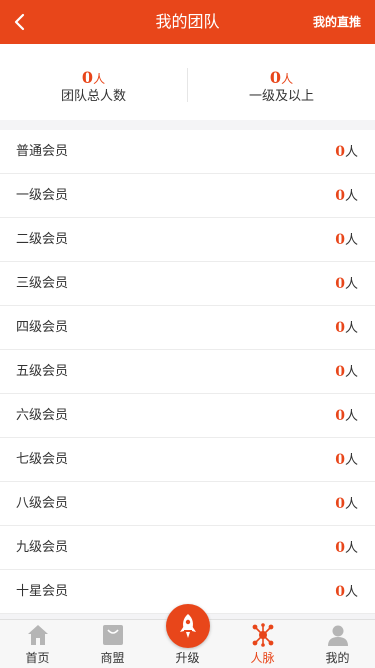 This screenshot has width=375, height=668. I want to click on tab-alliance-label: 商盟, so click(112, 658).